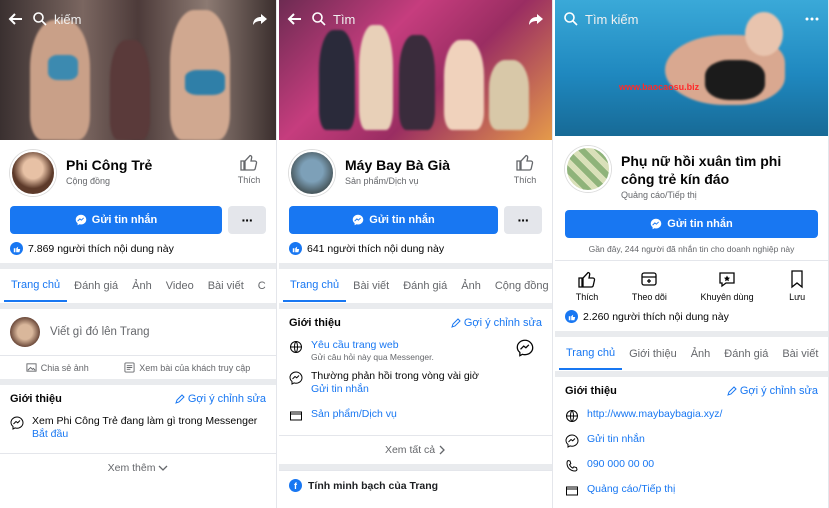  Describe the element at coordinates (88, 181) in the screenshot. I see `page-category: Cộng đồng` at that location.